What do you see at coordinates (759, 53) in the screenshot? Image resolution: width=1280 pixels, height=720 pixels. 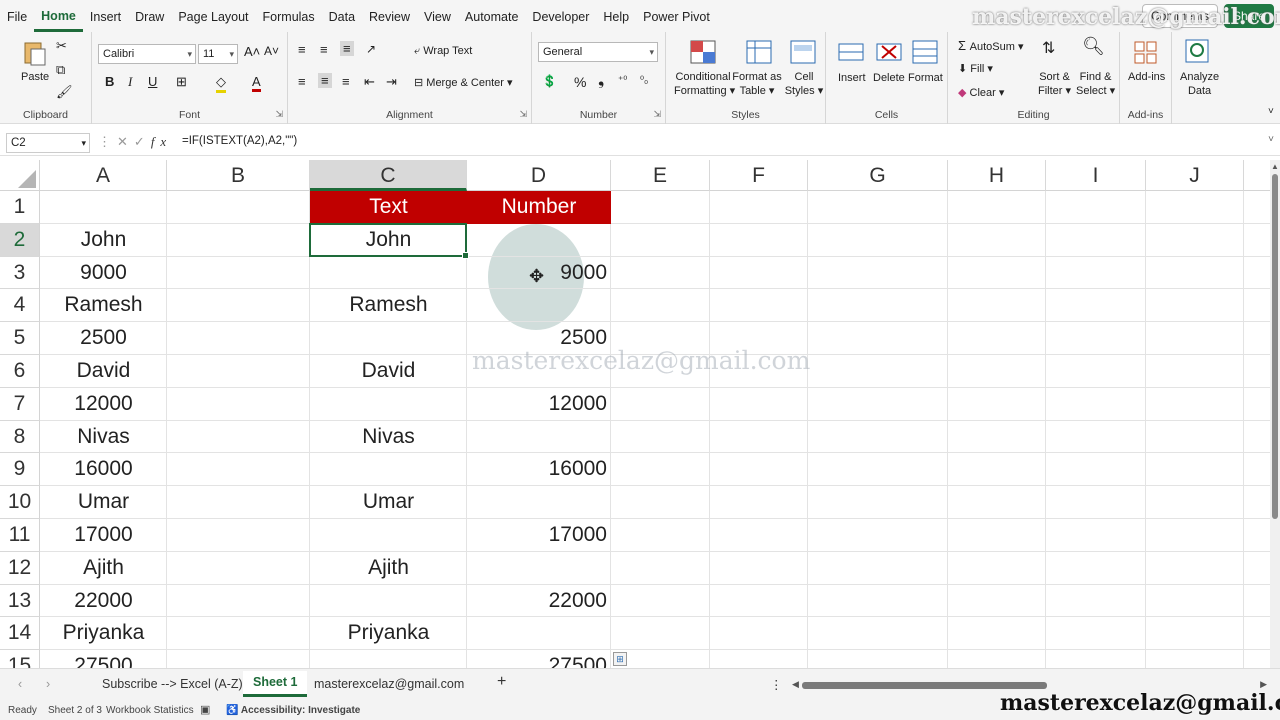 I see `format-as-table-icon` at bounding box center [759, 53].